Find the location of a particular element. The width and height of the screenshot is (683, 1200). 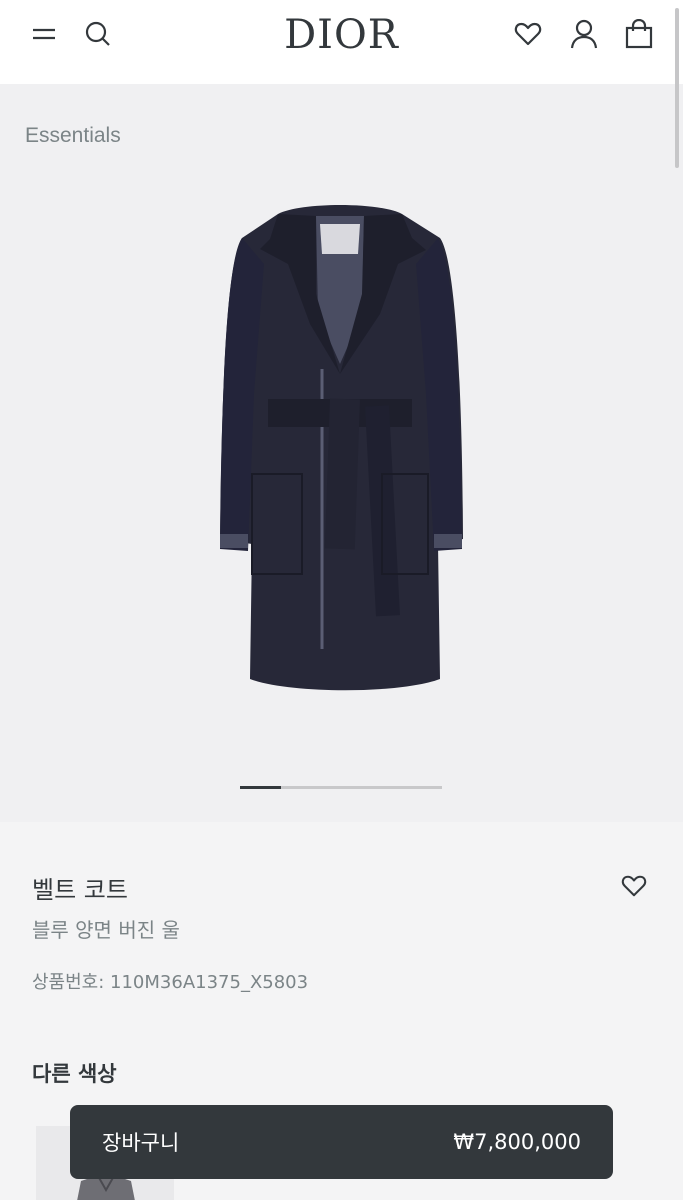

product-title: 벨트 코트 is located at coordinates (80, 890).